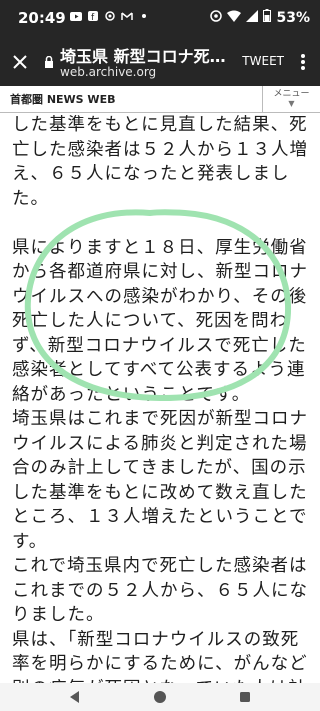 The height and width of the screenshot is (711, 320). I want to click on gmail-icon, so click(127, 16).